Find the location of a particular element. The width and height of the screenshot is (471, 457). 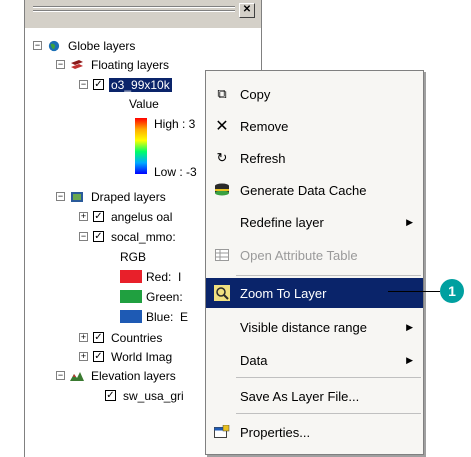

callout-leader-line is located at coordinates (414, 291).